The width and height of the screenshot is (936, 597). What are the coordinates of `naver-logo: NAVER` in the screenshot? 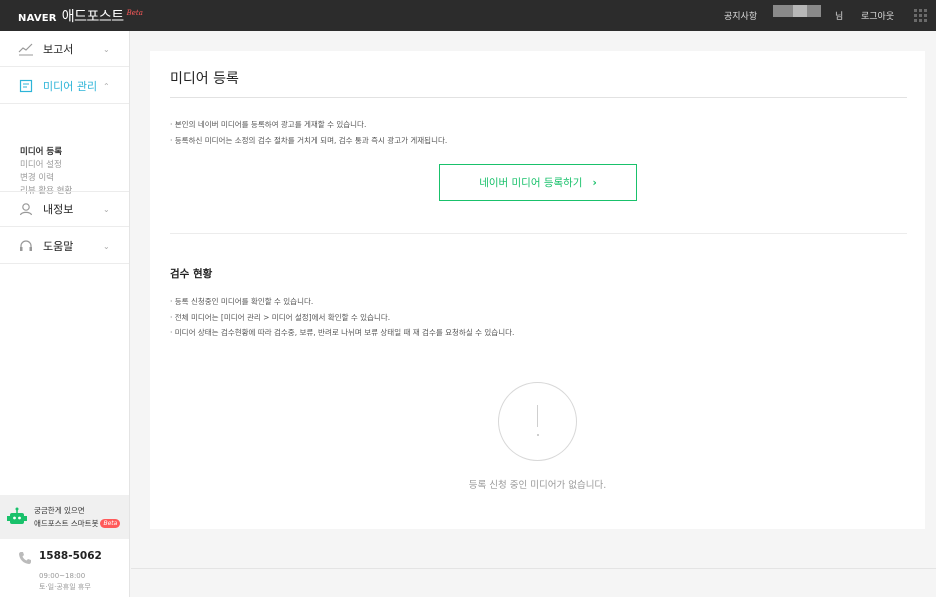 It's located at (37, 18).